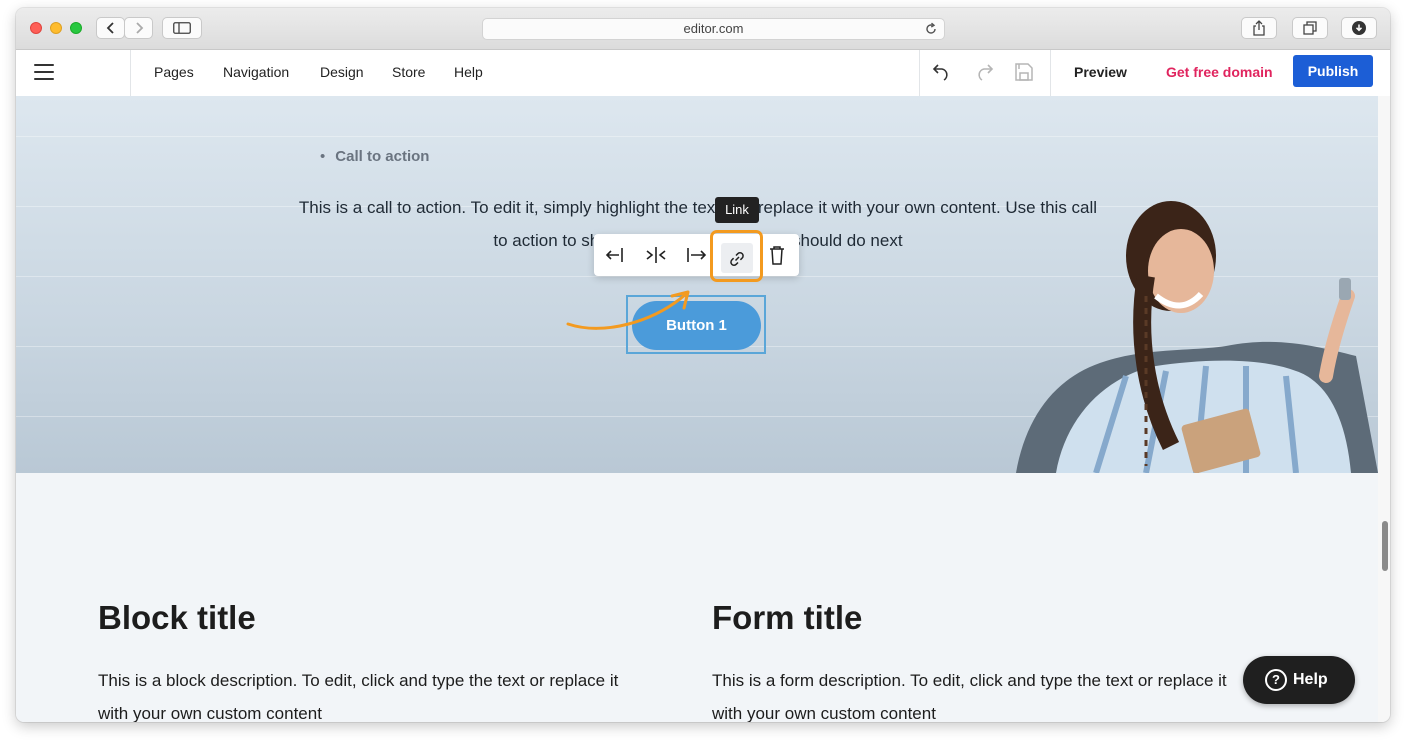  Describe the element at coordinates (408, 72) in the screenshot. I see `nav-store: Store` at that location.